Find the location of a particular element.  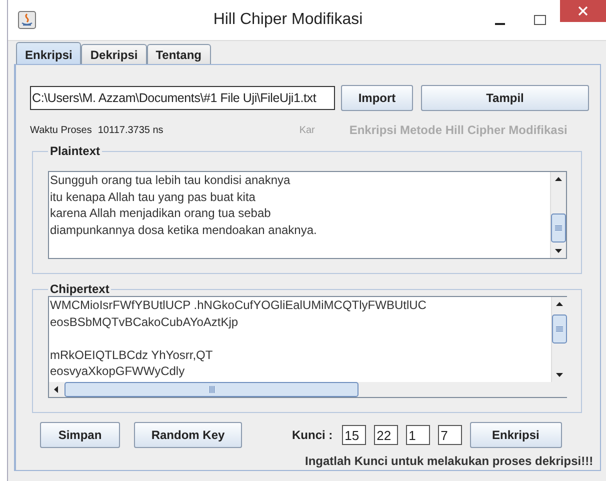

maximize-icon is located at coordinates (540, 20).